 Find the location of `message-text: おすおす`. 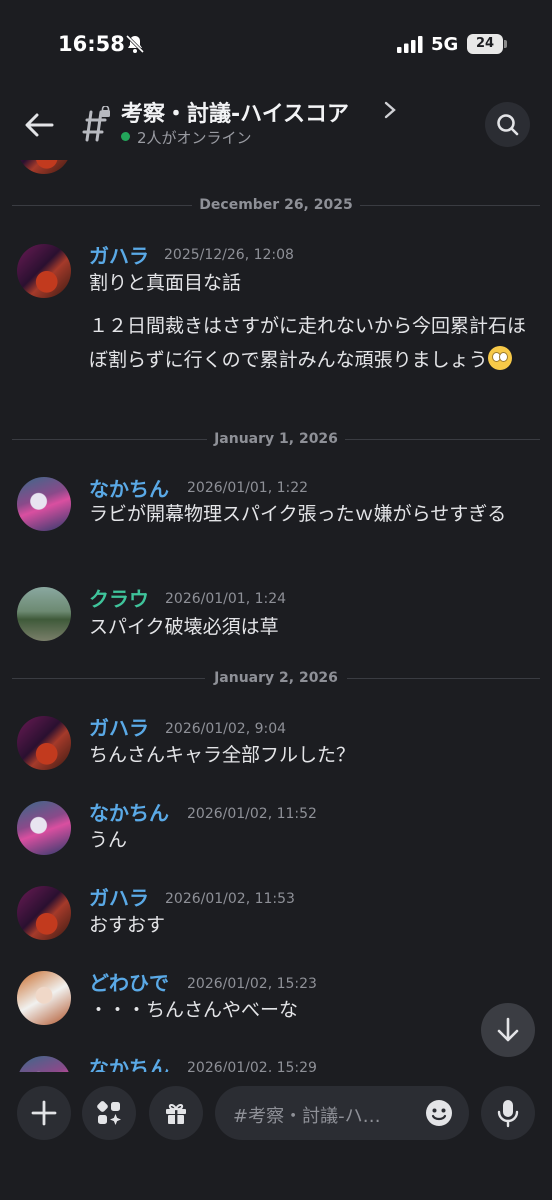

message-text: おすおす is located at coordinates (127, 925).